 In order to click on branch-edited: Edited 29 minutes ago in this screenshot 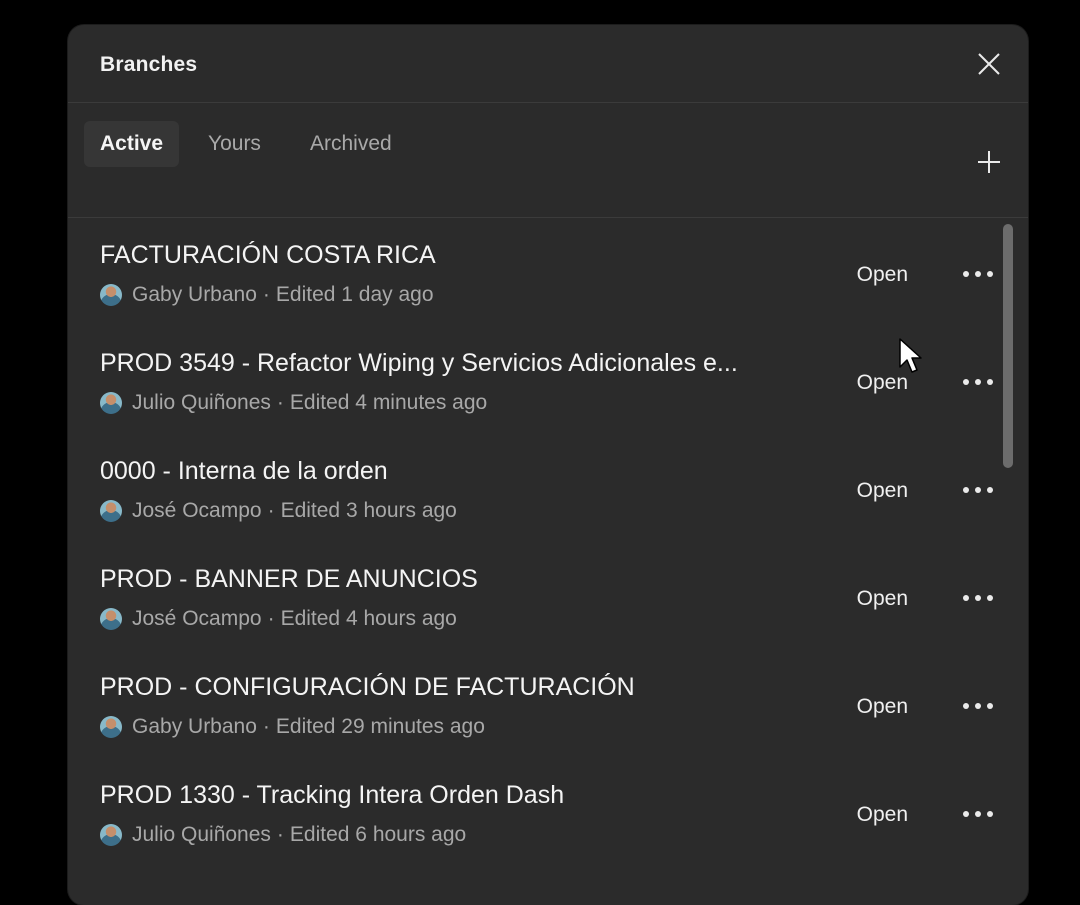, I will do `click(380, 726)`.